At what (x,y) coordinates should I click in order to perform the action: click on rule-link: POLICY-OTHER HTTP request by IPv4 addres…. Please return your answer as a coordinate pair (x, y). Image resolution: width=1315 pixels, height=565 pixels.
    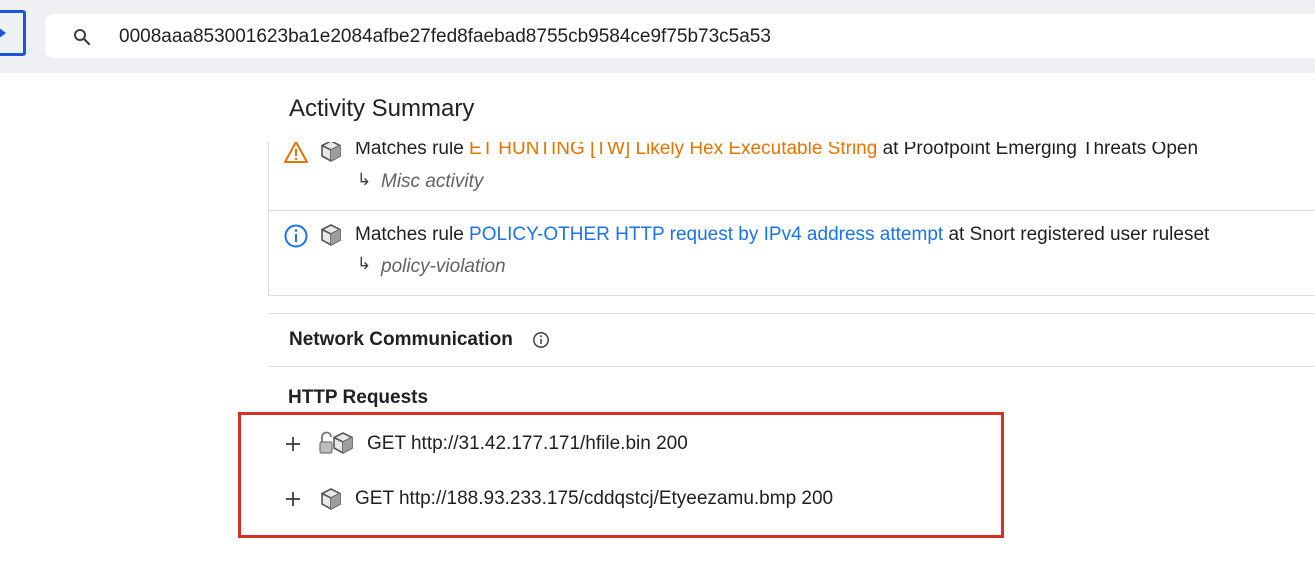
    Looking at the image, I should click on (706, 234).